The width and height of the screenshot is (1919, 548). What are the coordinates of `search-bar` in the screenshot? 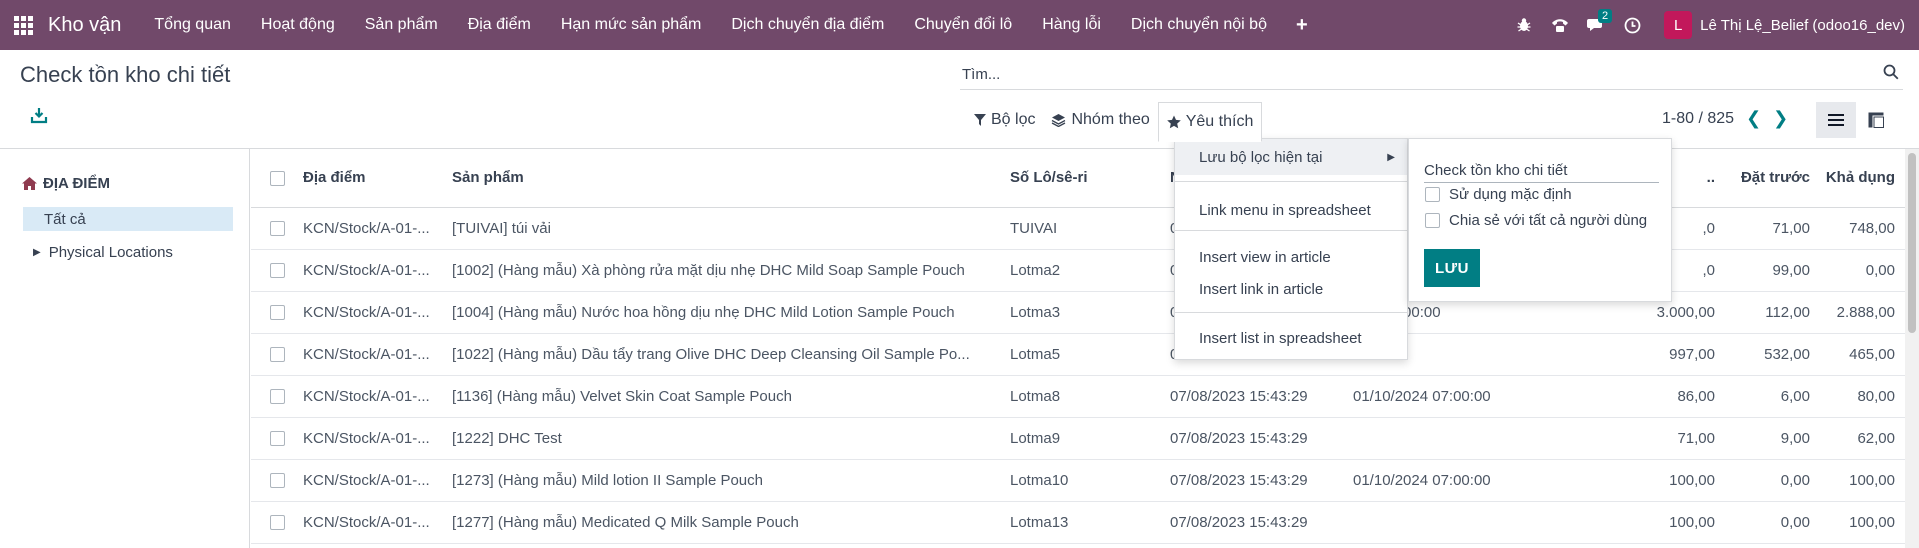 It's located at (1431, 75).